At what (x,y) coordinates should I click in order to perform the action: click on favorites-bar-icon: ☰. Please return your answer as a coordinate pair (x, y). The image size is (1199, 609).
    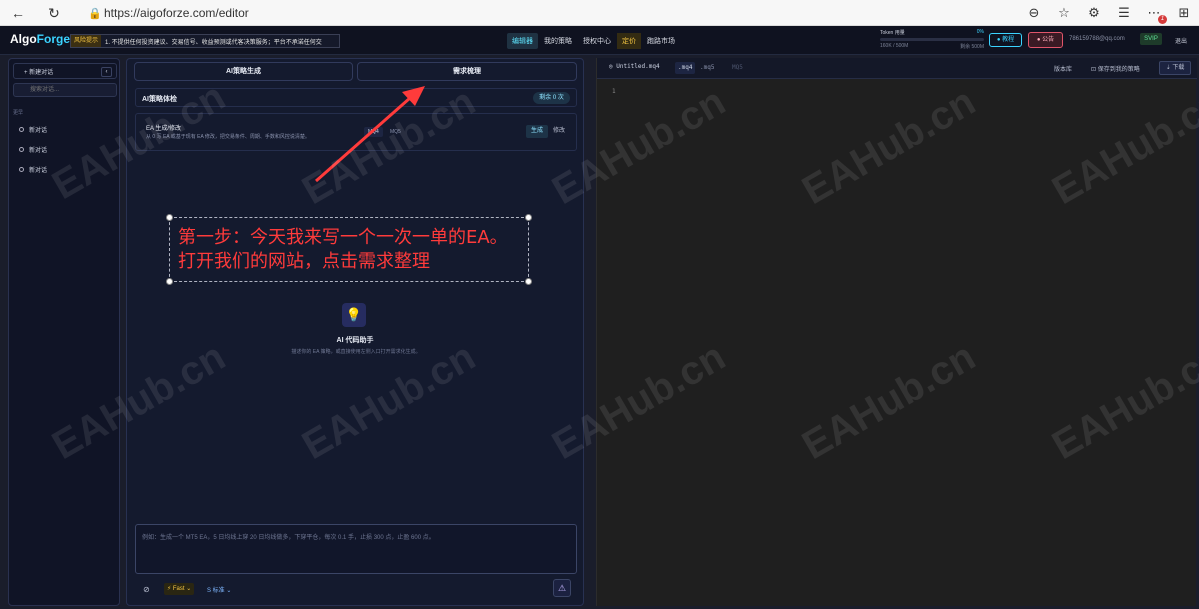
    Looking at the image, I should click on (1124, 13).